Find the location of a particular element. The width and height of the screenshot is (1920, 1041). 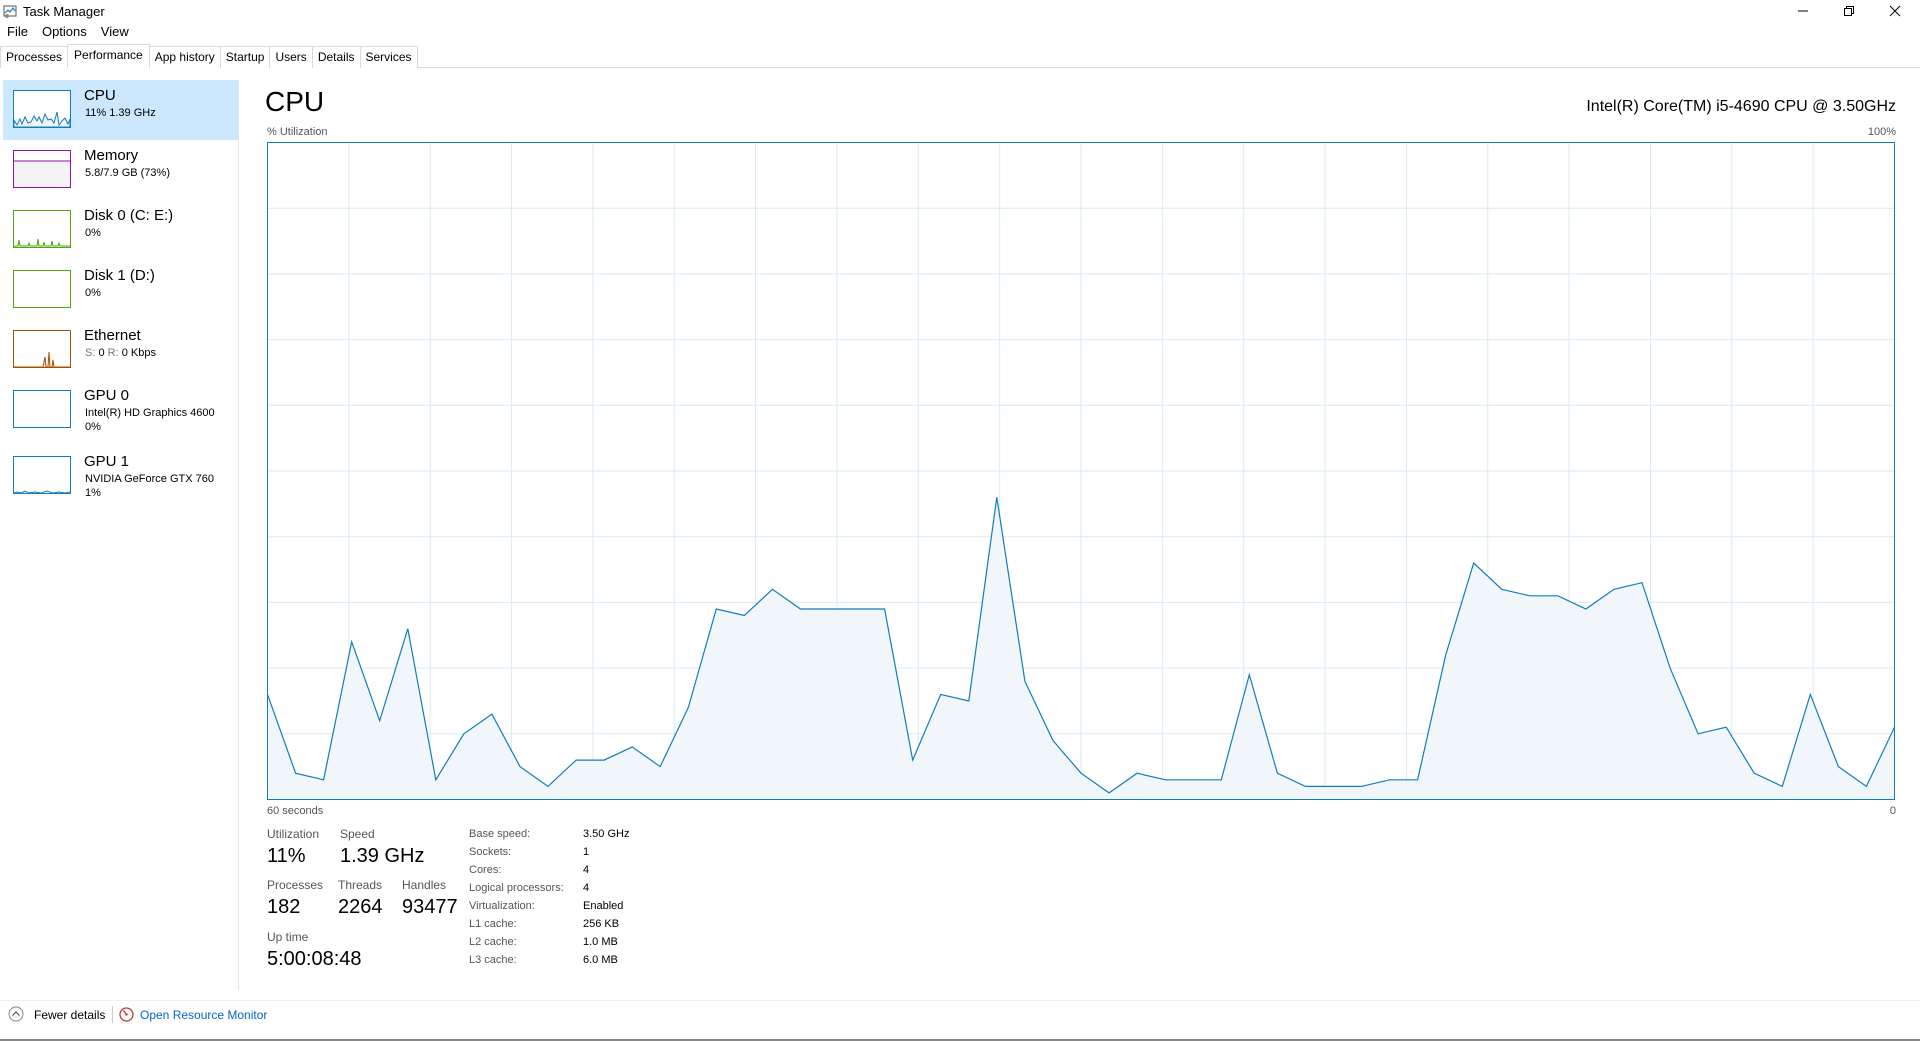

tab-services: Services is located at coordinates (388, 57).